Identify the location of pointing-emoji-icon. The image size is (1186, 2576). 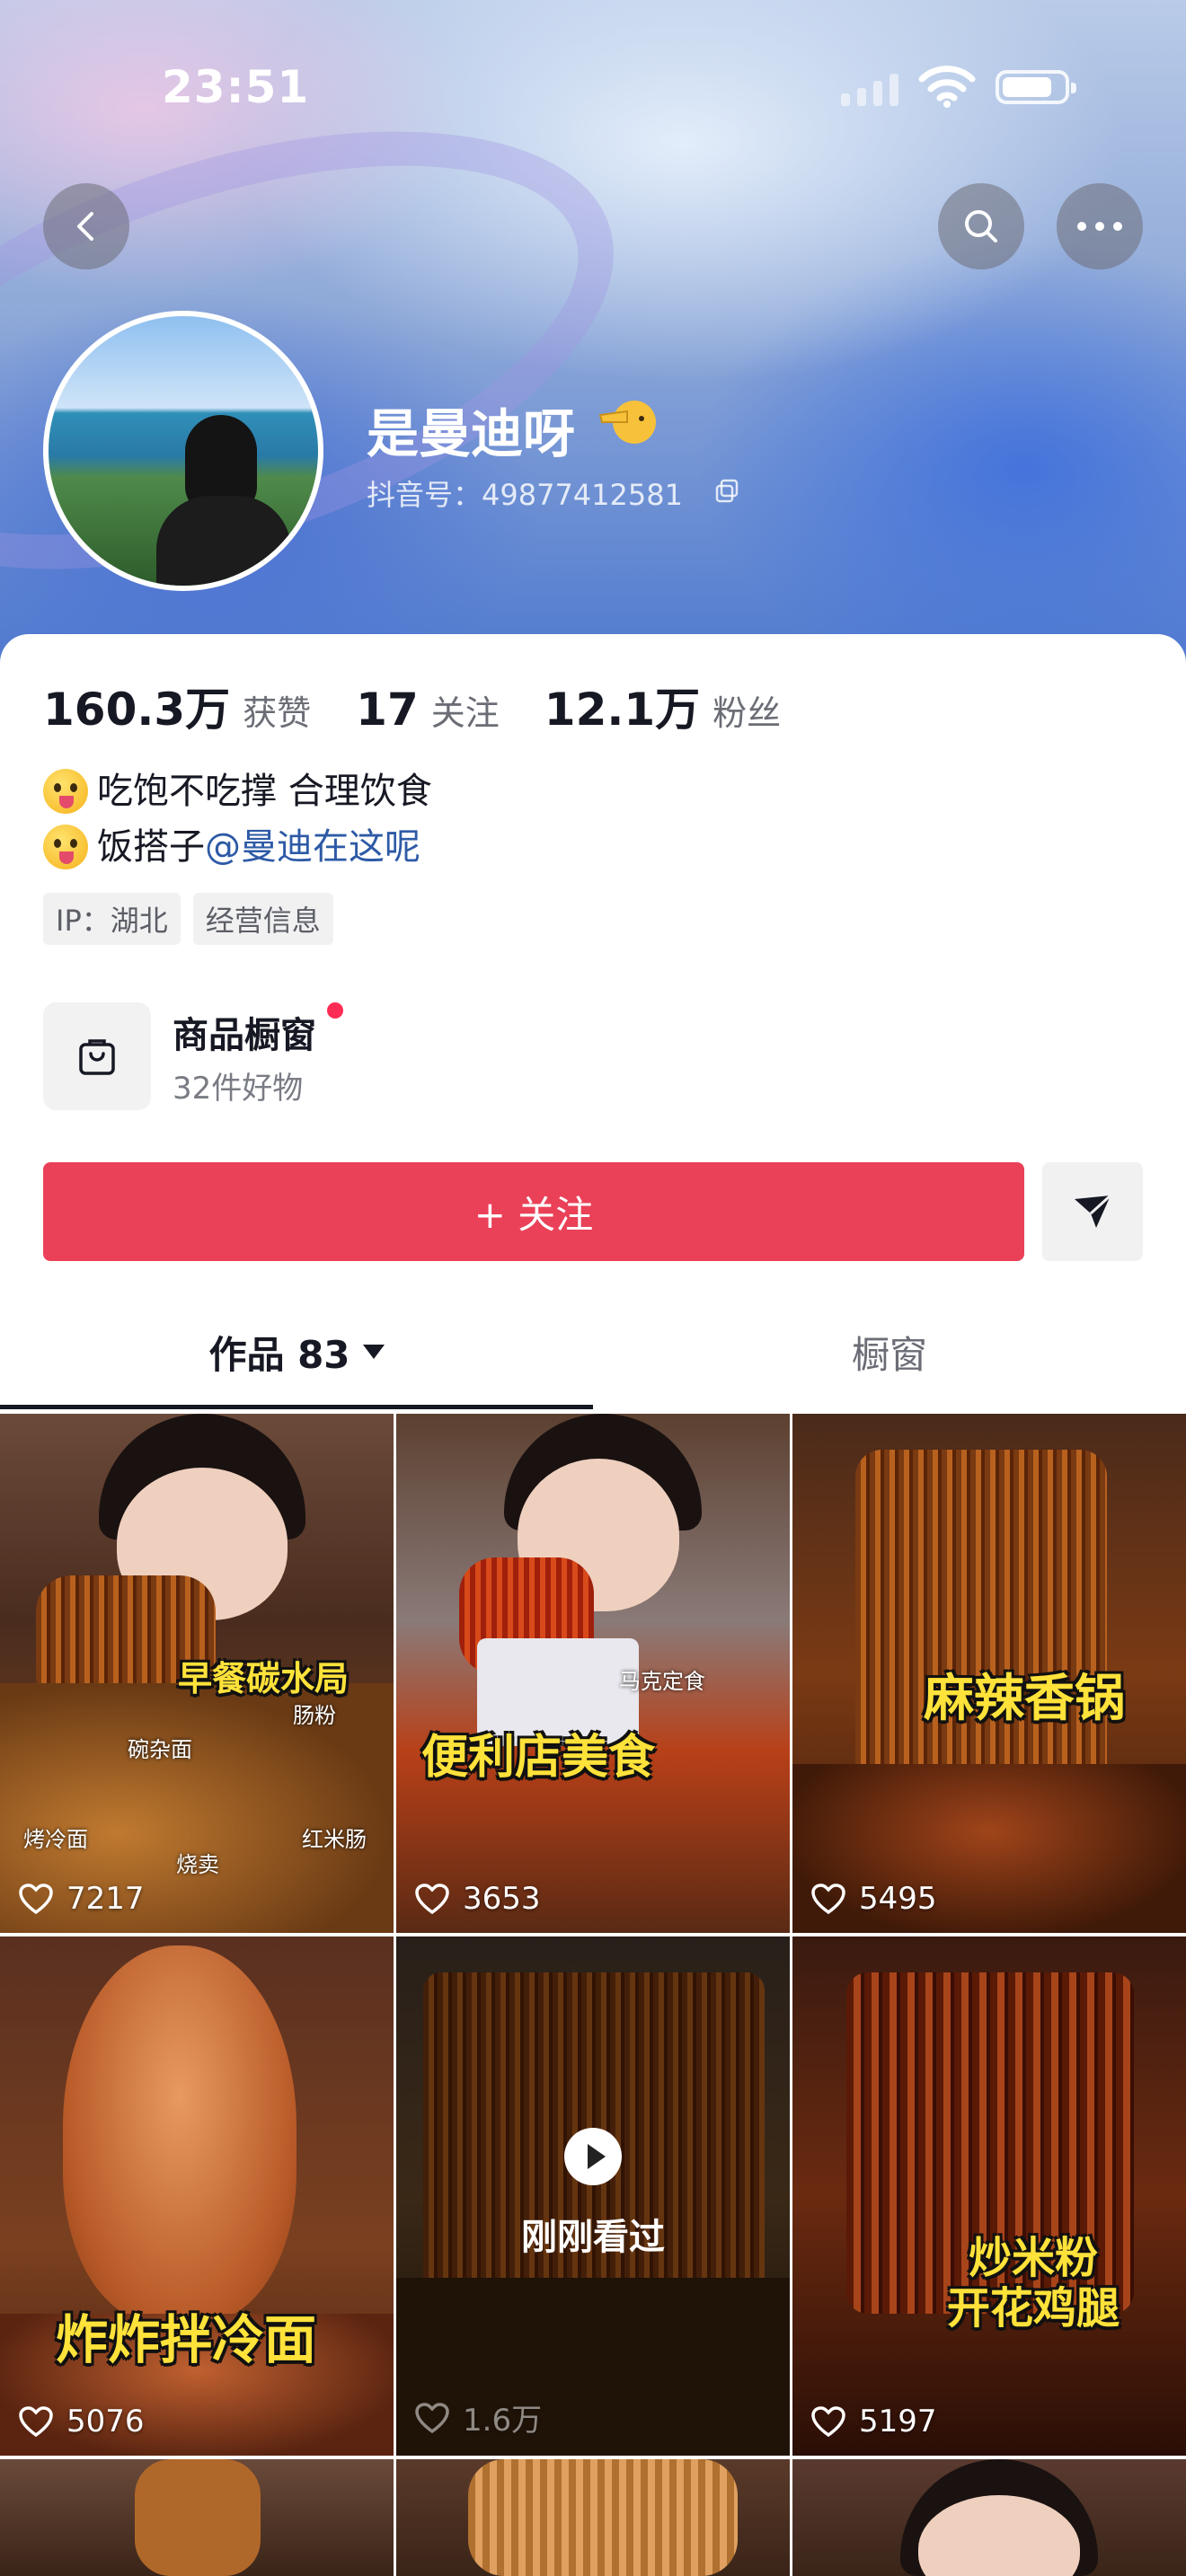
(627, 422).